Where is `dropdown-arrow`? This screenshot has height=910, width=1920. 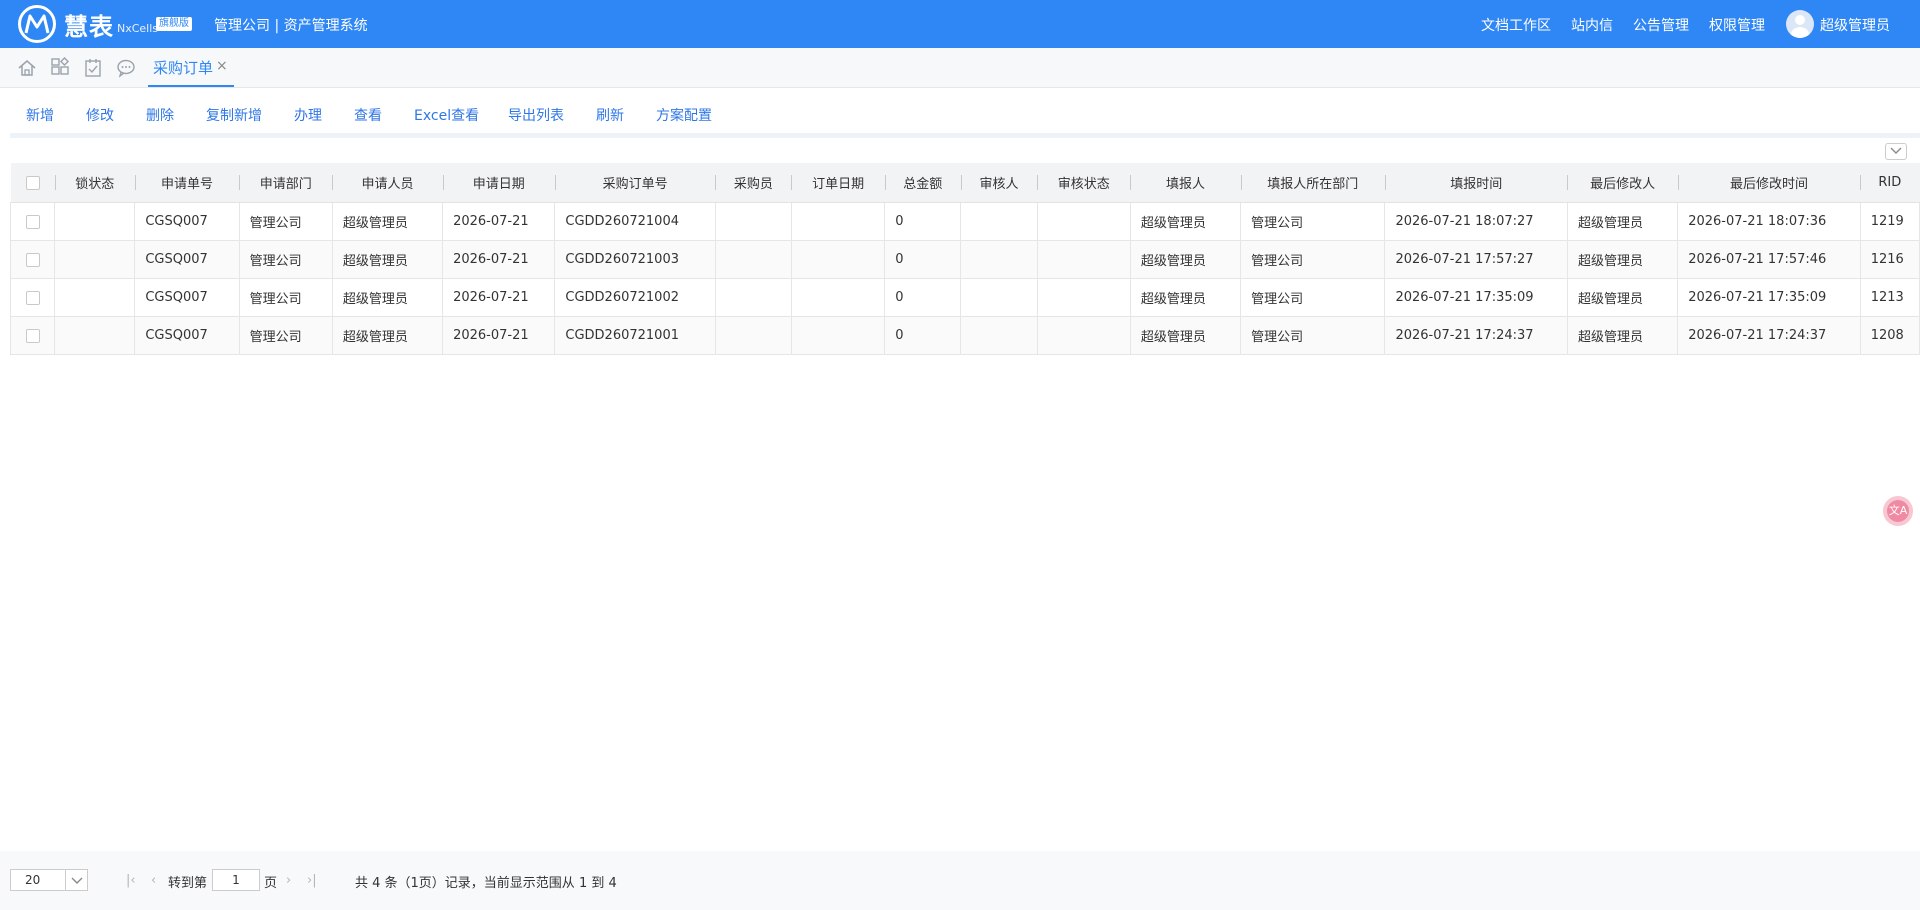 dropdown-arrow is located at coordinates (76, 880).